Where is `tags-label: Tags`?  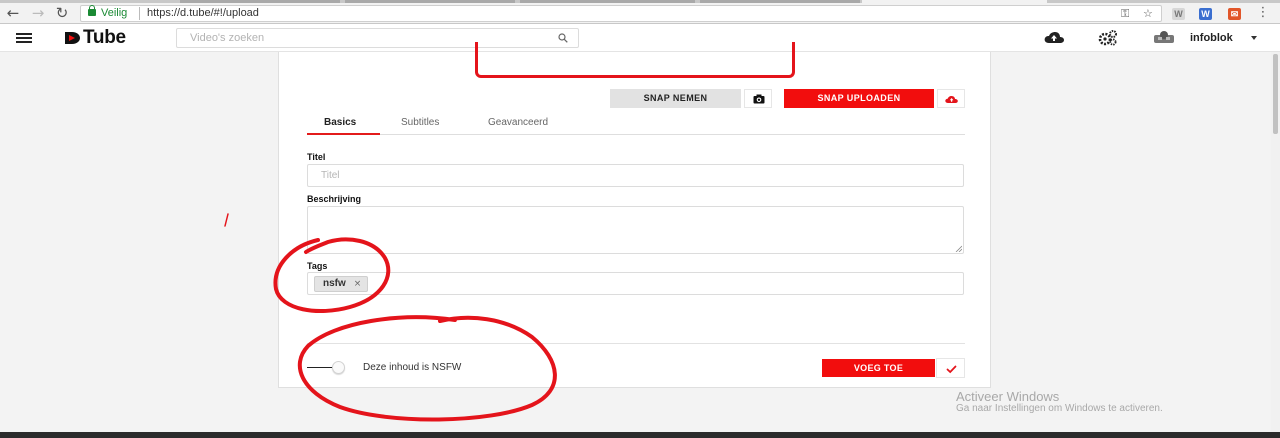 tags-label: Tags is located at coordinates (317, 266).